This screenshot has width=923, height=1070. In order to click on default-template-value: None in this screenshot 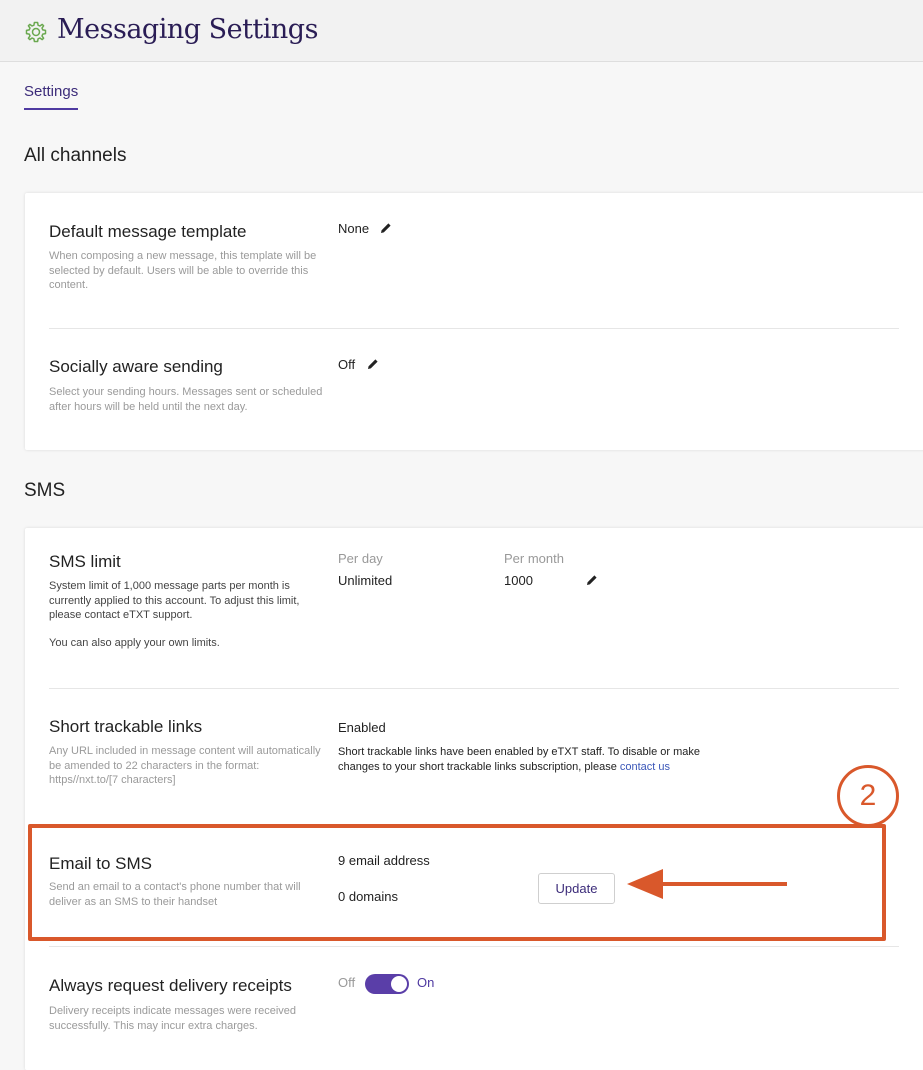, I will do `click(354, 228)`.